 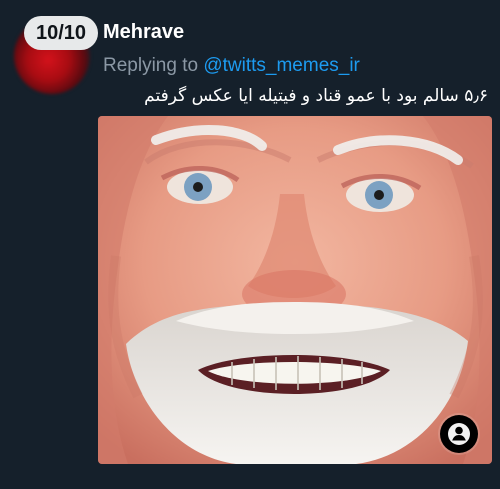 What do you see at coordinates (151, 65) in the screenshot?
I see `reply-prefix: Replying to` at bounding box center [151, 65].